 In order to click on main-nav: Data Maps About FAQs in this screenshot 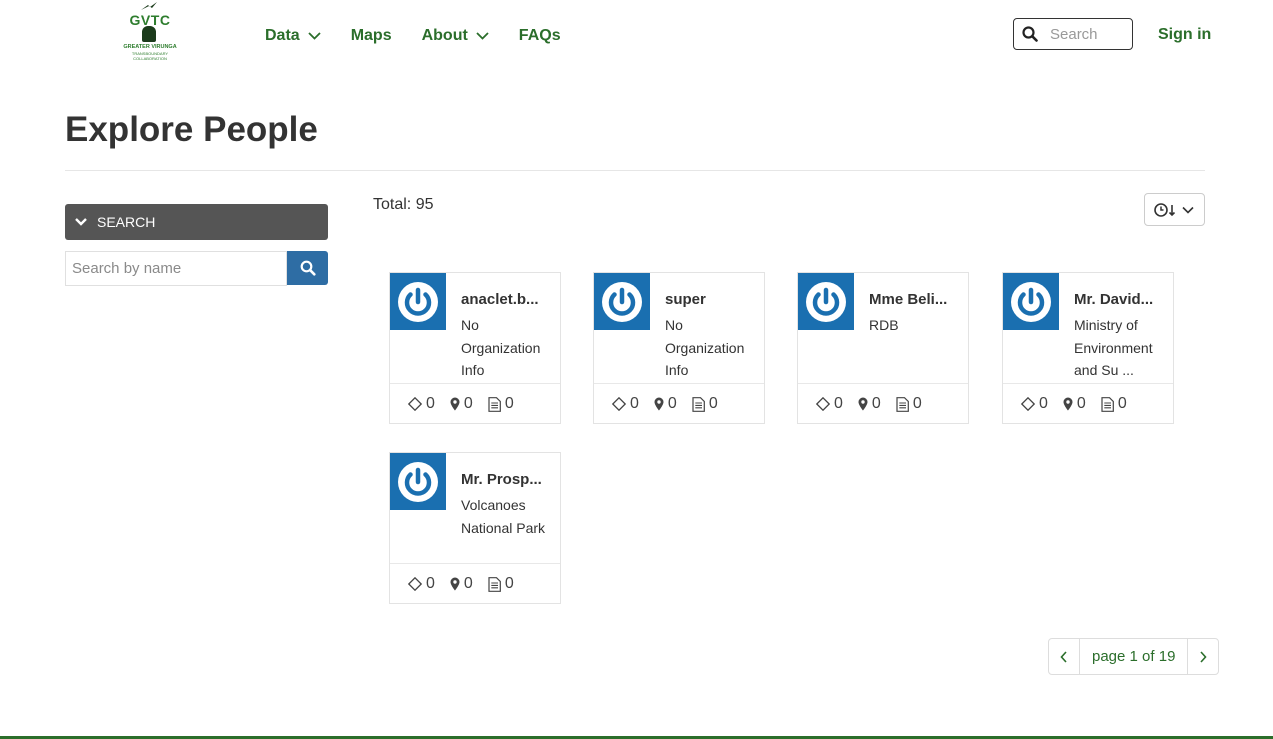, I will do `click(428, 36)`.